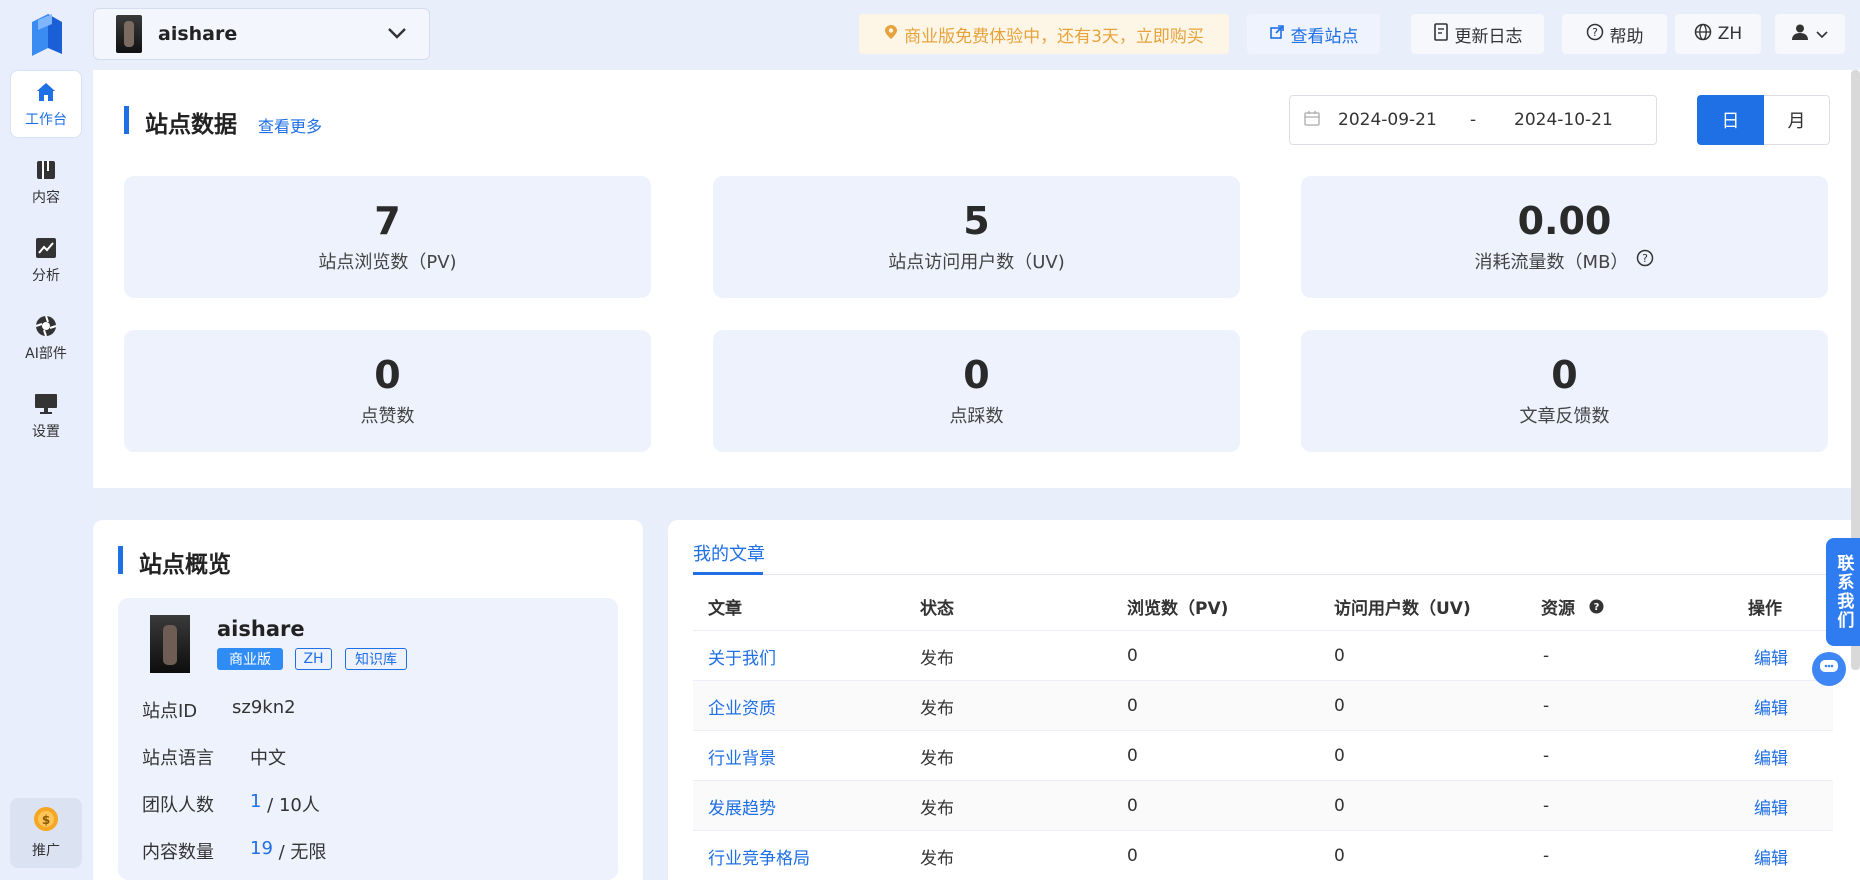  Describe the element at coordinates (219, 710) in the screenshot. I see `site-id-row: 站点ID sz9kn2` at that location.